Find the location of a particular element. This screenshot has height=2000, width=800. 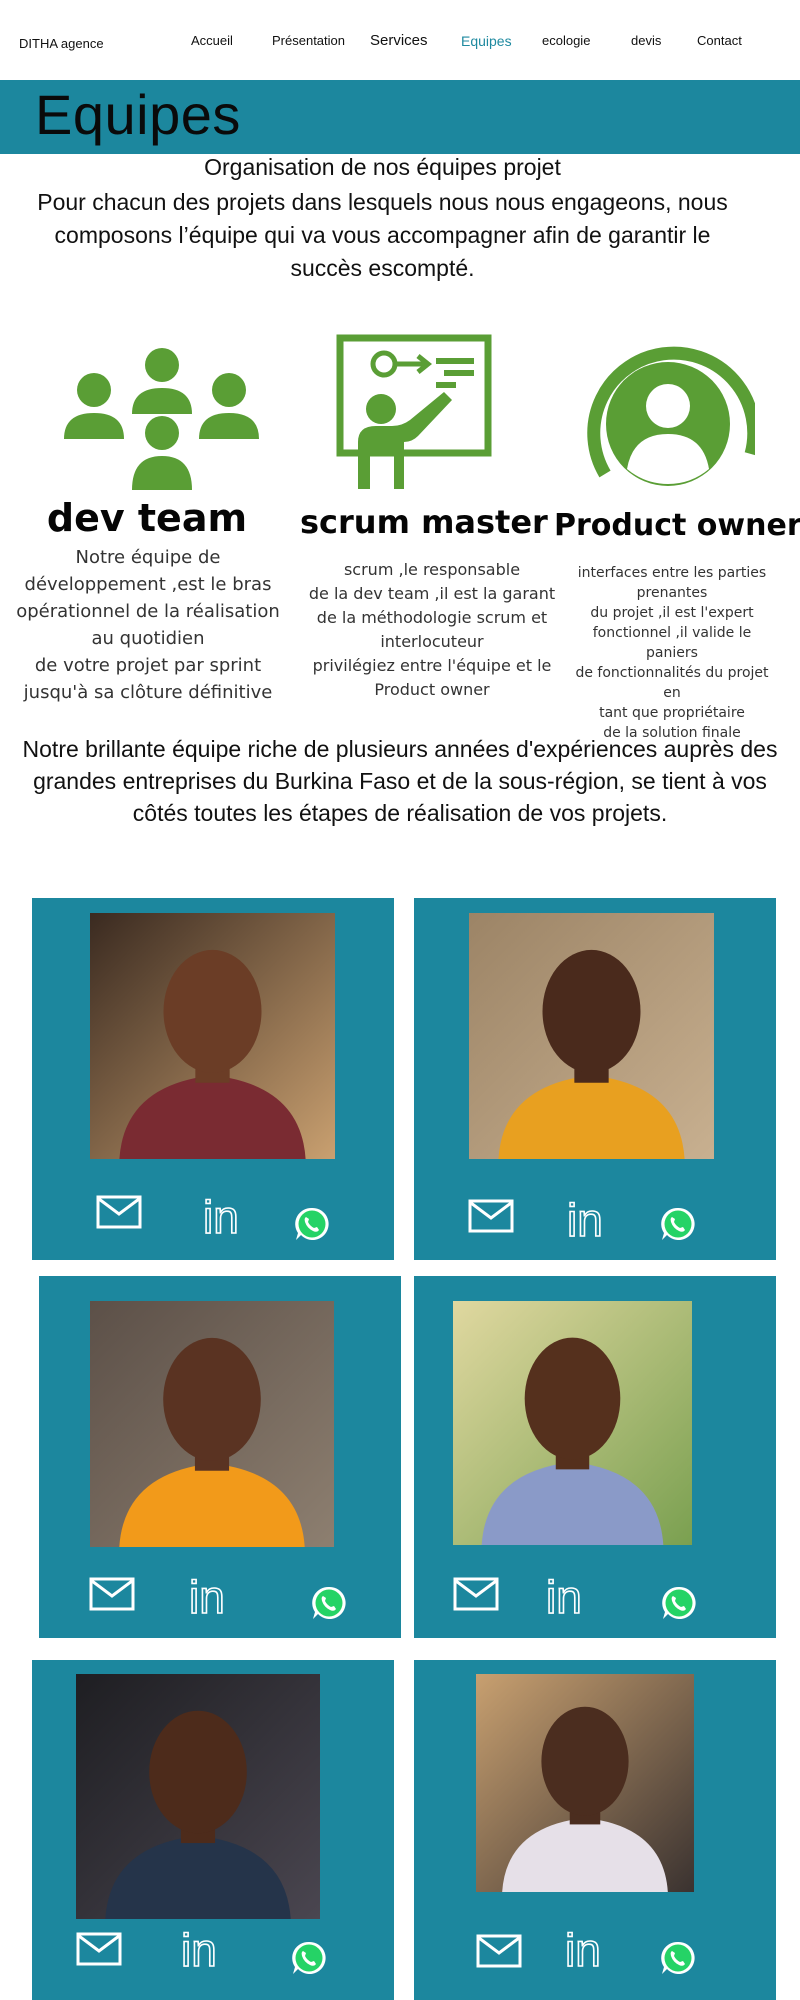

nav-link-devis: devis is located at coordinates (646, 40).